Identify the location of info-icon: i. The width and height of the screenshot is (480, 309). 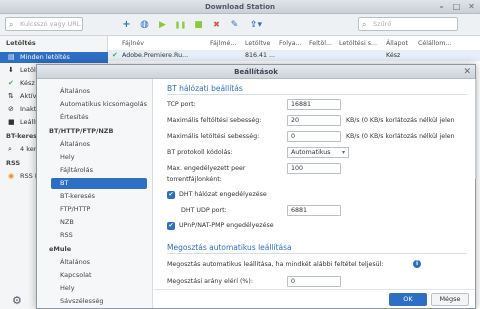
(417, 264).